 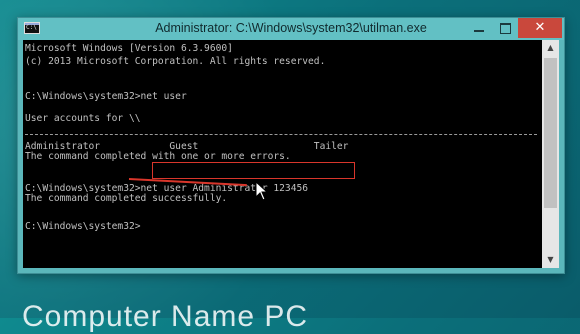 I want to click on scroll-up-arrow-icon: ▲, so click(x=550, y=48).